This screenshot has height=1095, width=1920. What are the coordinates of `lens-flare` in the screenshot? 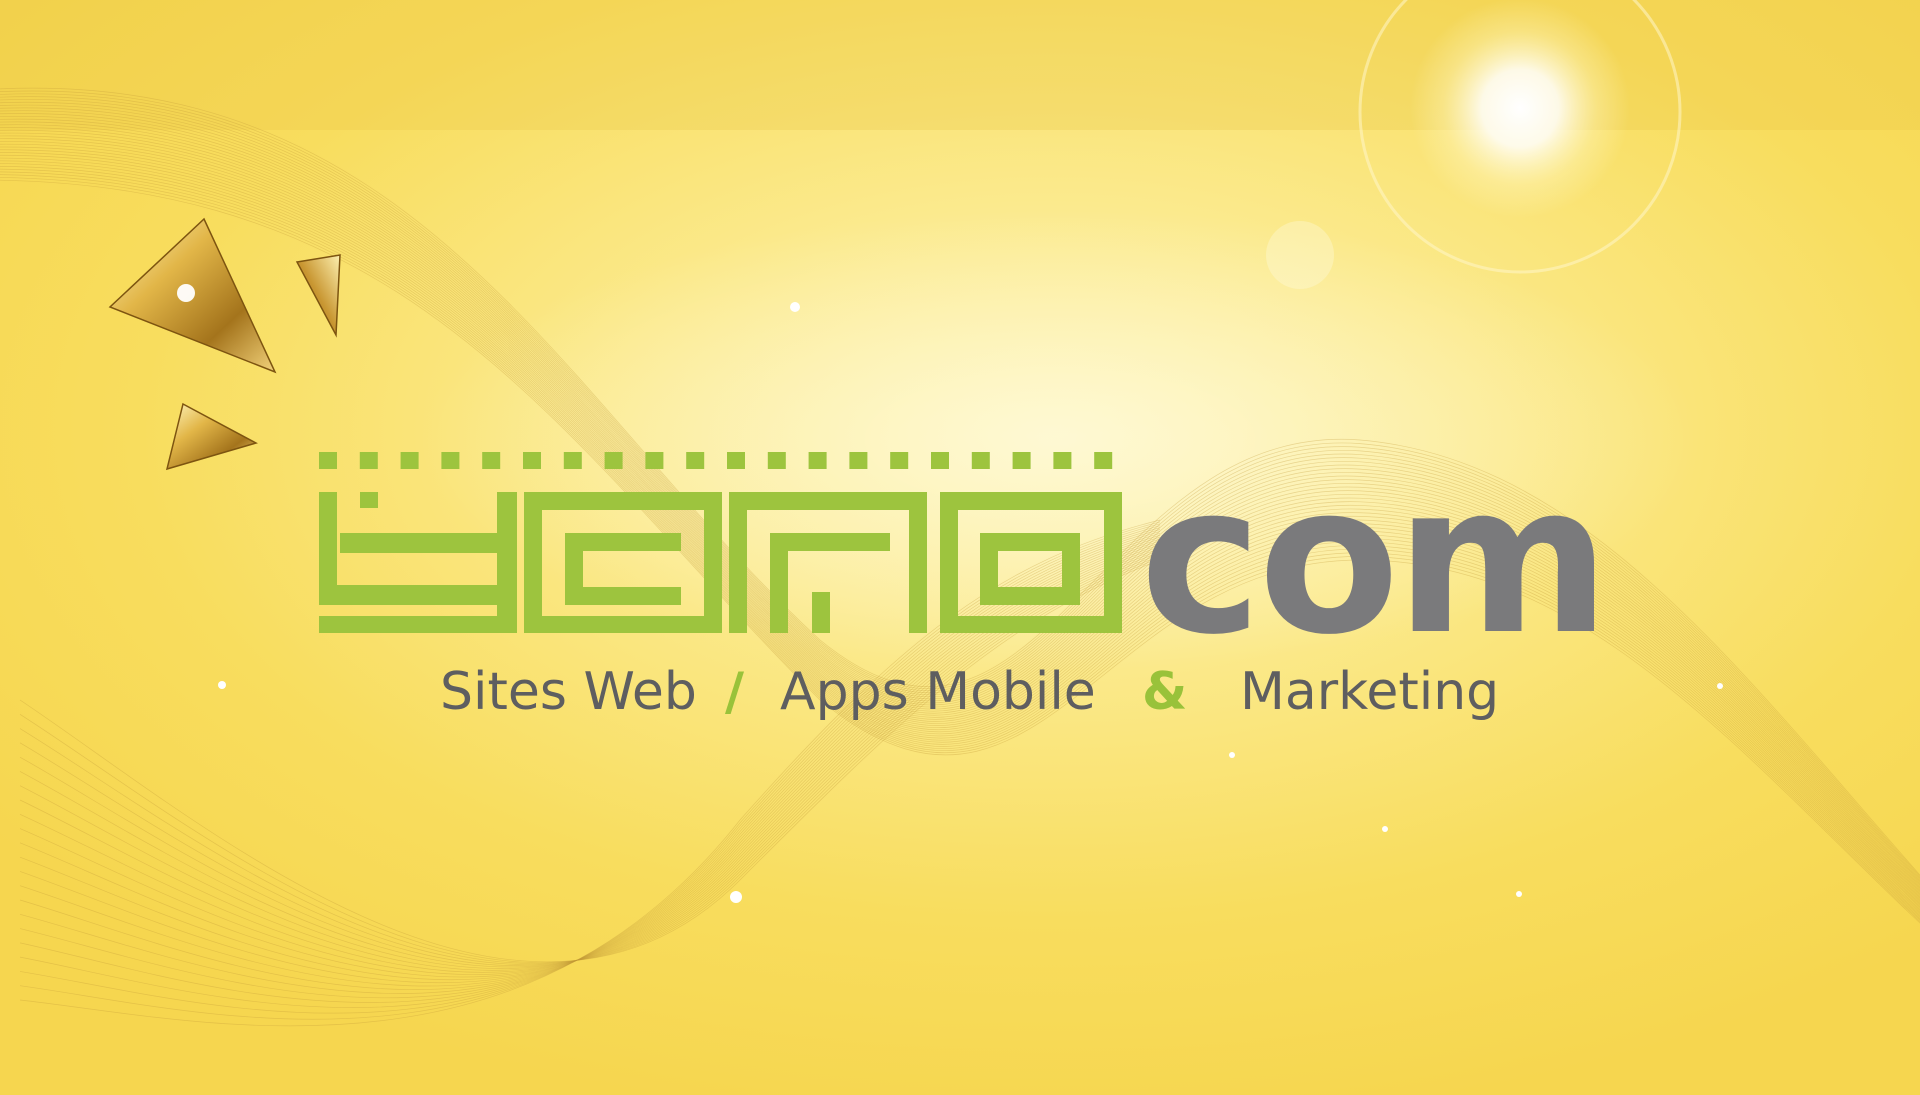 It's located at (1300, 255).